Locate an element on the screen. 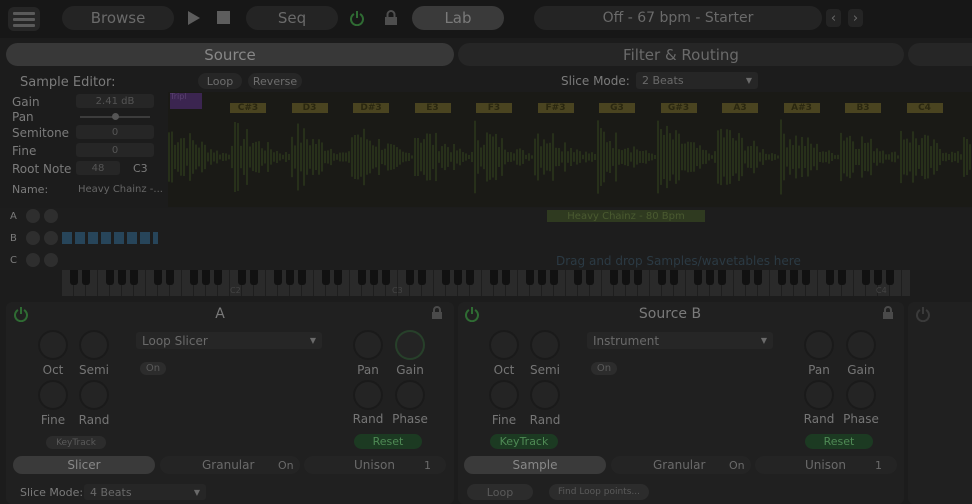 The height and width of the screenshot is (504, 972). source-a-tab-slicer: Slicer is located at coordinates (84, 465).